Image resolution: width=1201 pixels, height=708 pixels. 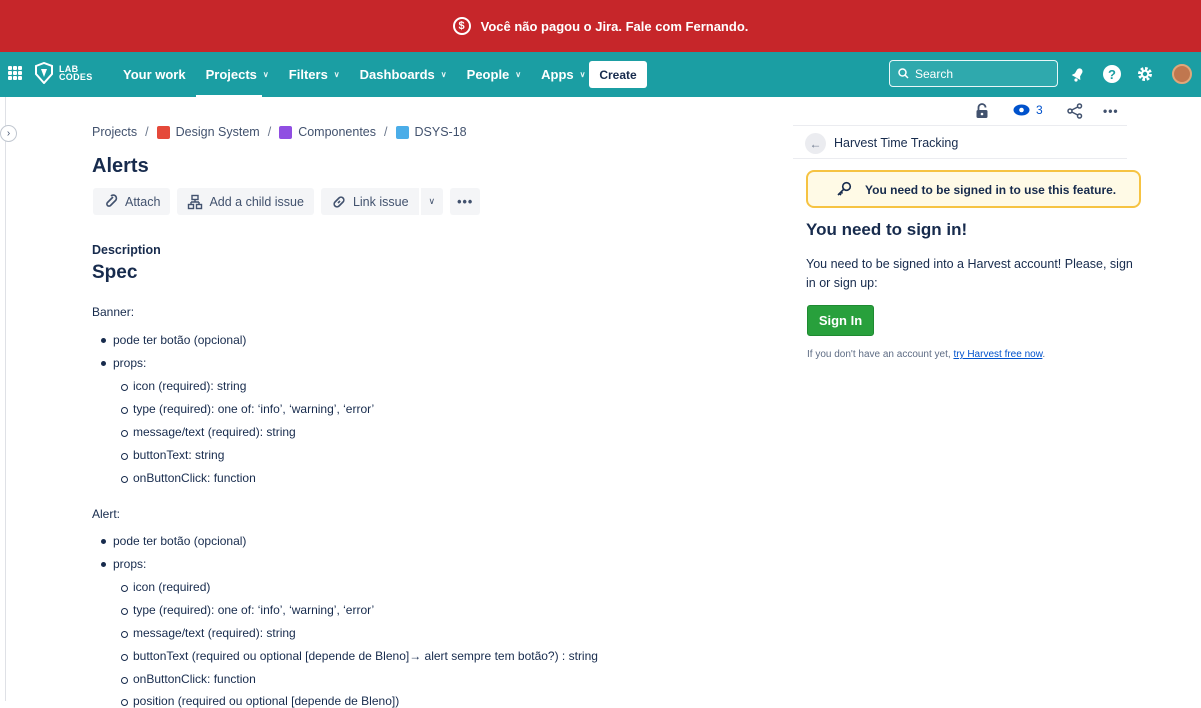 I want to click on user-avatar, so click(x=1182, y=74).